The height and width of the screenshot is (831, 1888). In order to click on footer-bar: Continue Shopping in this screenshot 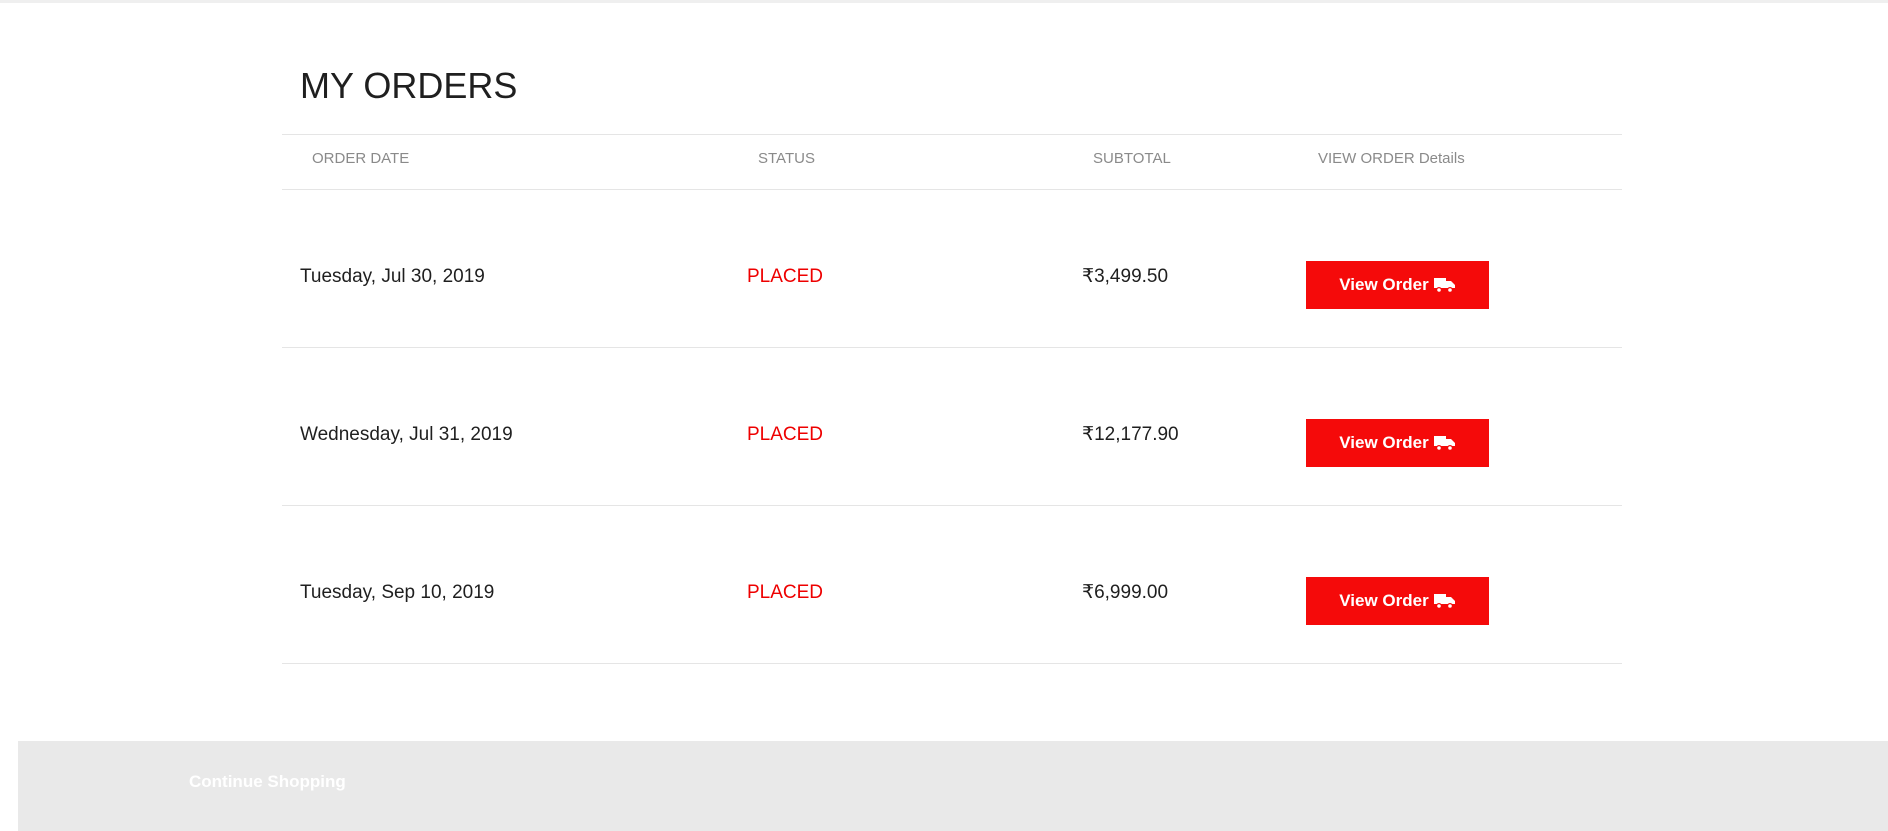, I will do `click(953, 786)`.